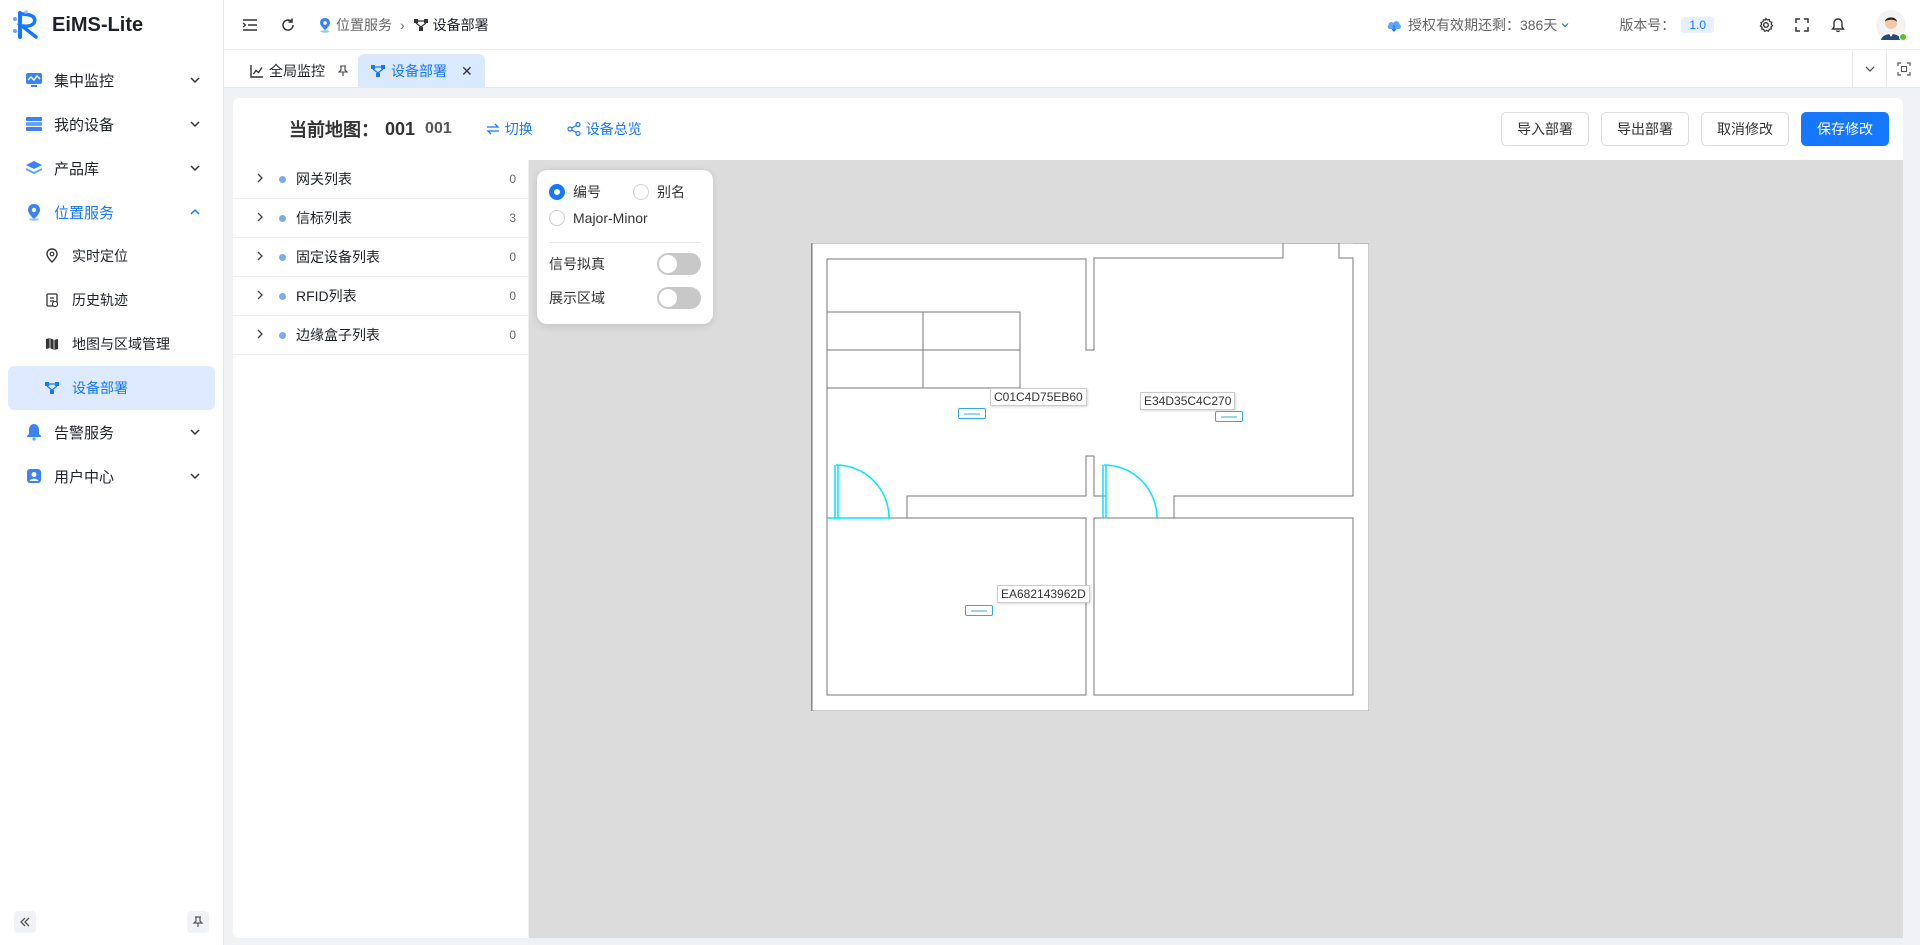  Describe the element at coordinates (493, 129) in the screenshot. I see `swap-icon` at that location.